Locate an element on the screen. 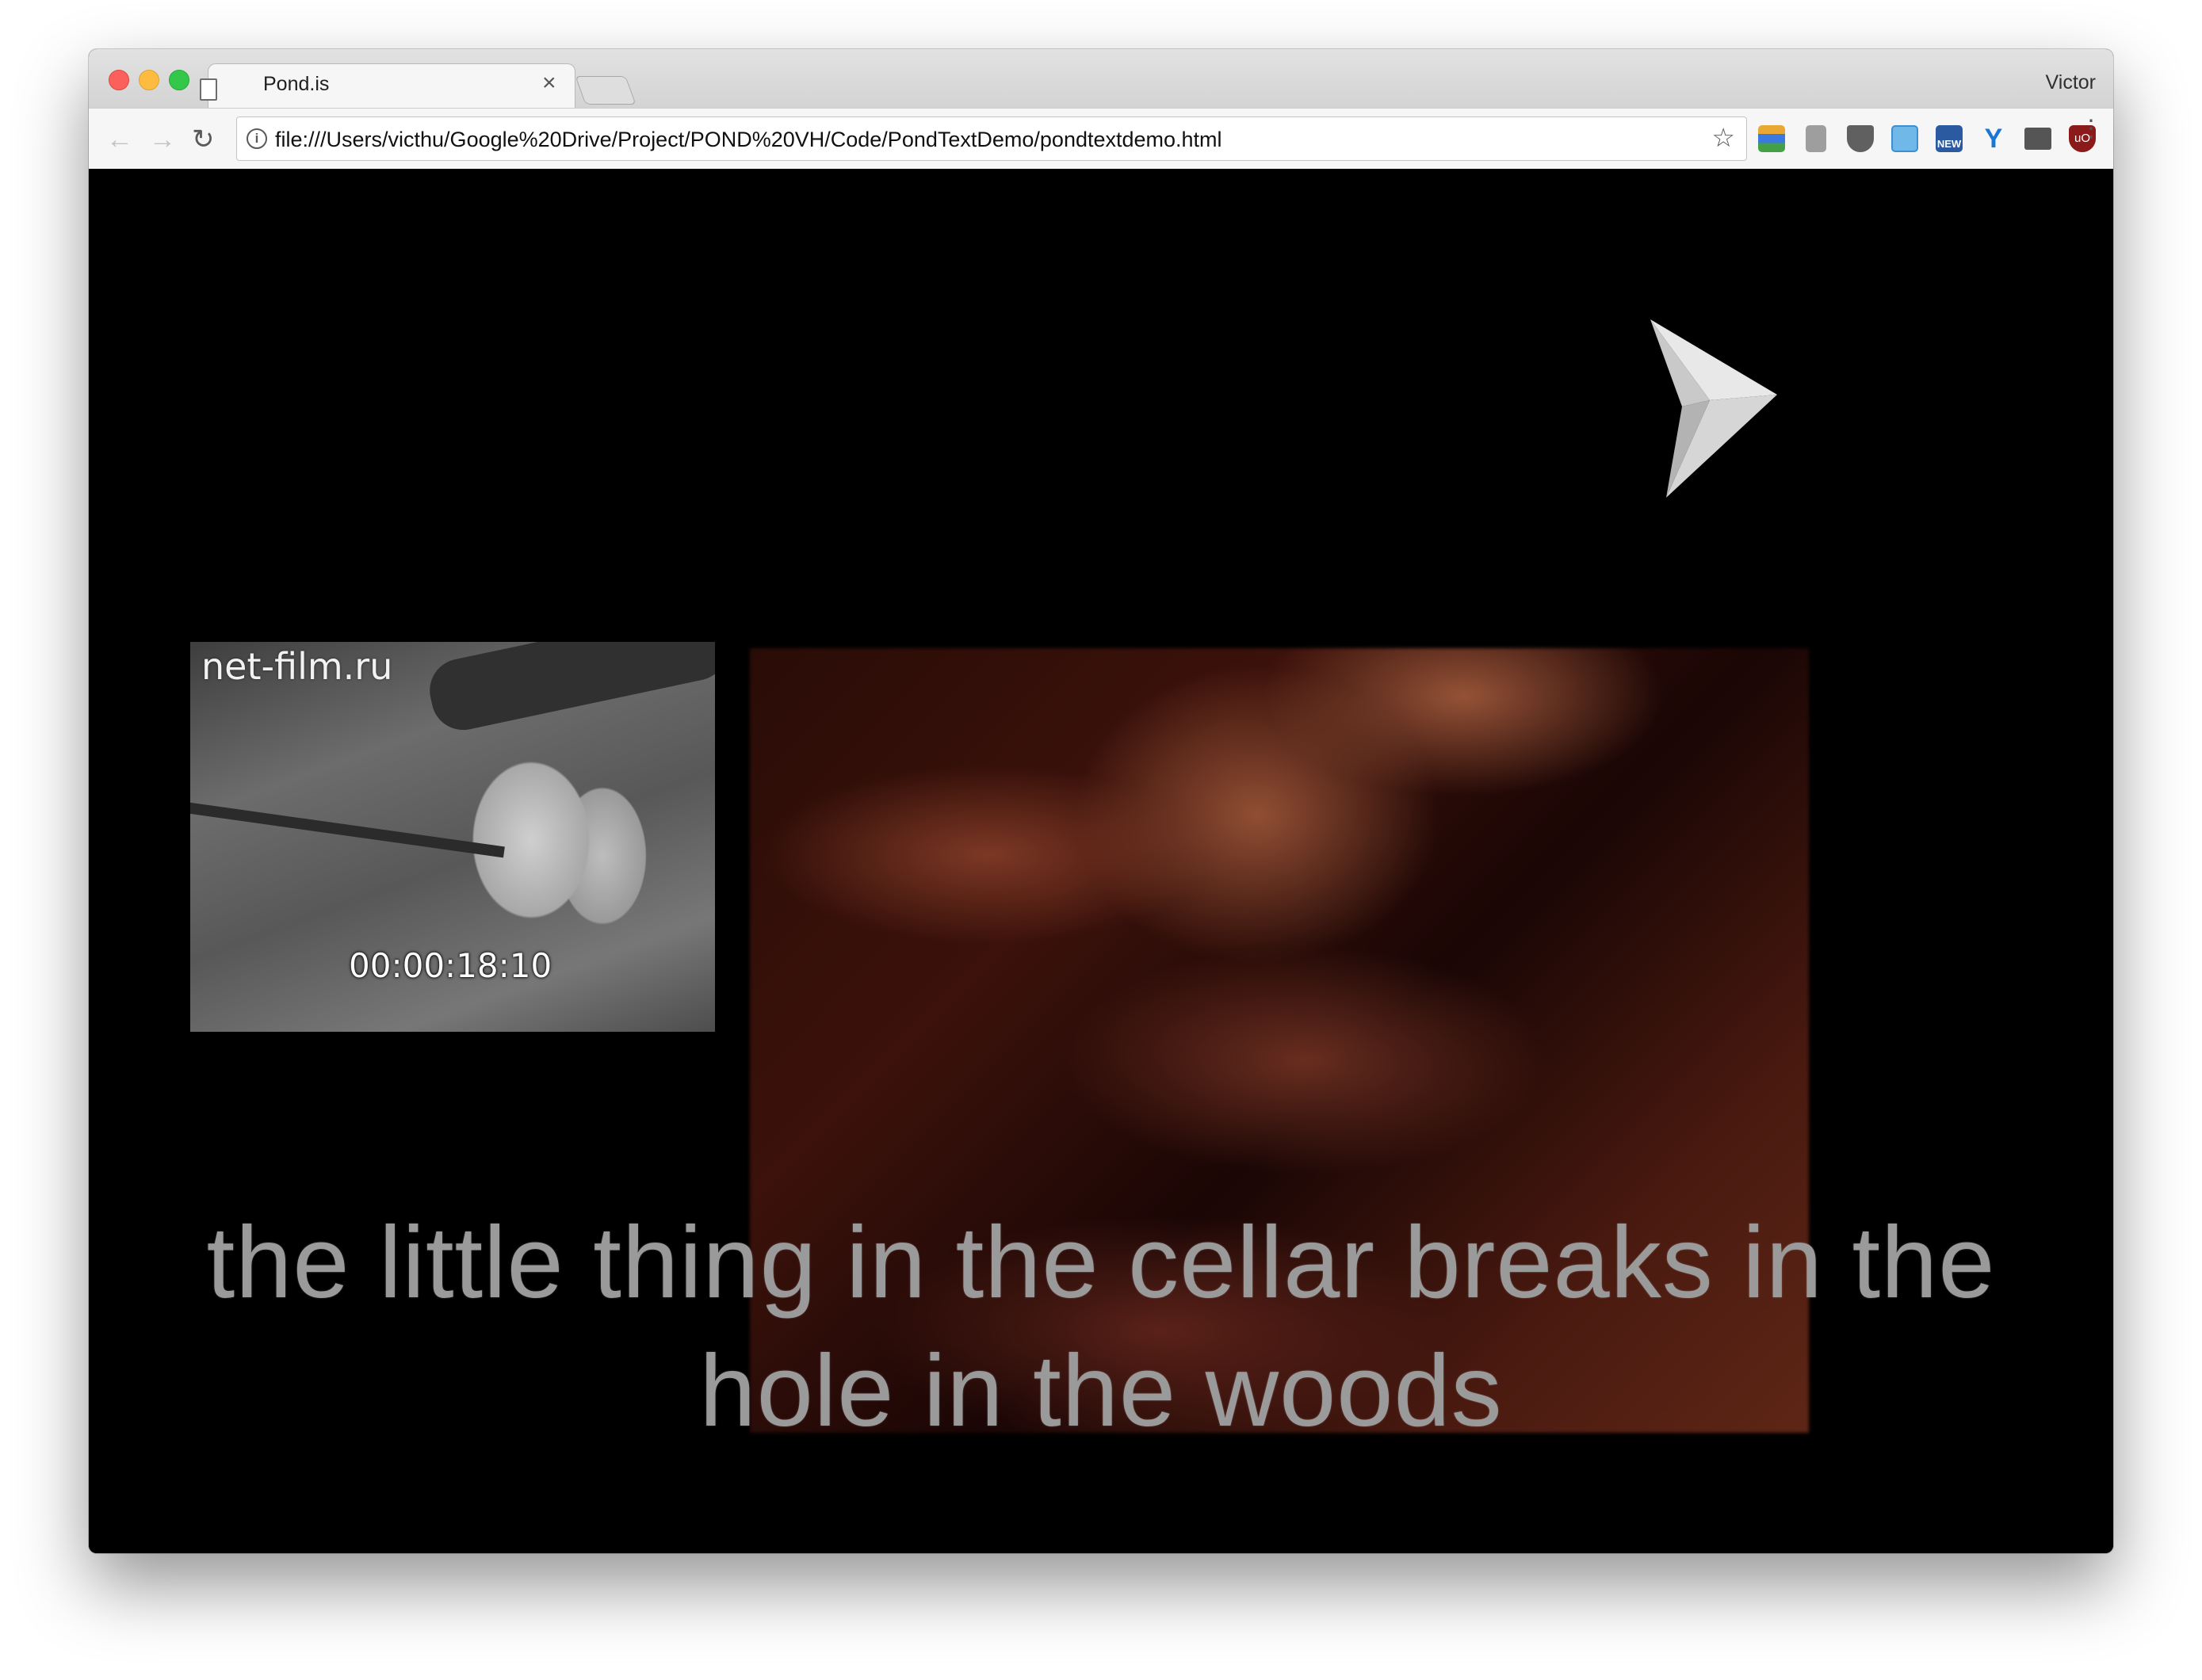  caption-line: hole in the woods is located at coordinates (1101, 1391).